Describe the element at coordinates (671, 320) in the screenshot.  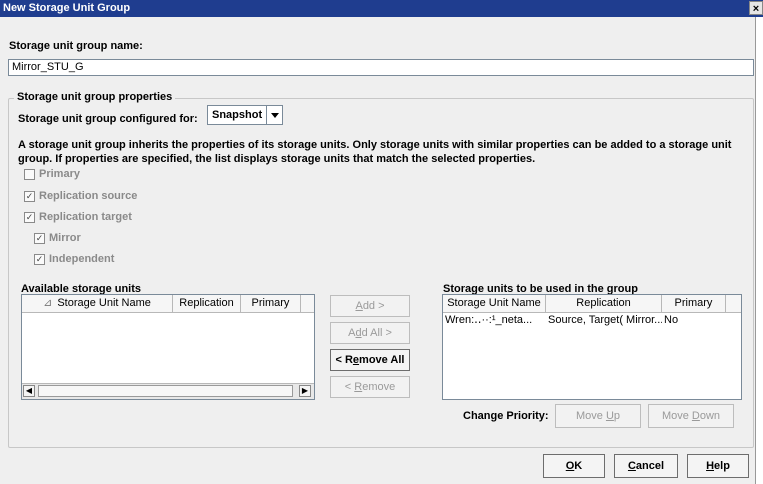
I see `cell-primary: No` at that location.